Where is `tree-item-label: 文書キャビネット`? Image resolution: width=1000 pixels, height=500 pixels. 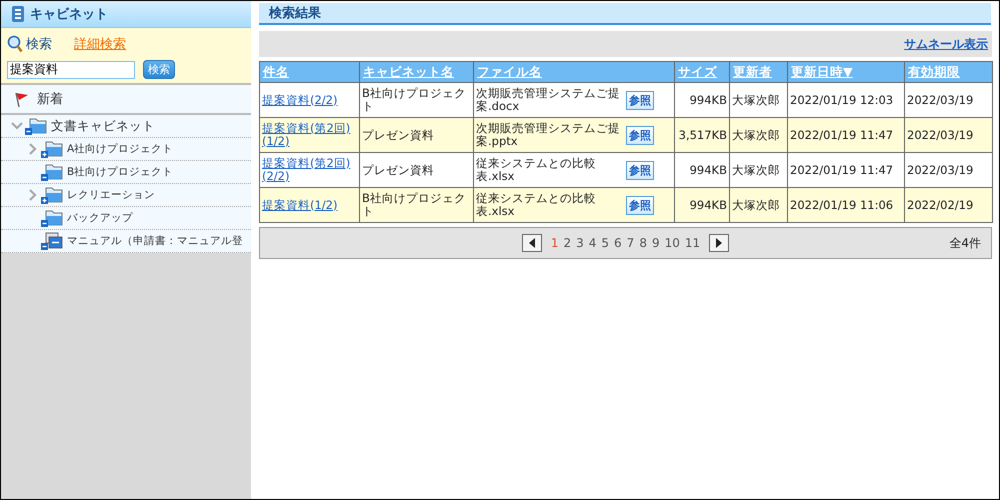 tree-item-label: 文書キャビネット is located at coordinates (103, 126).